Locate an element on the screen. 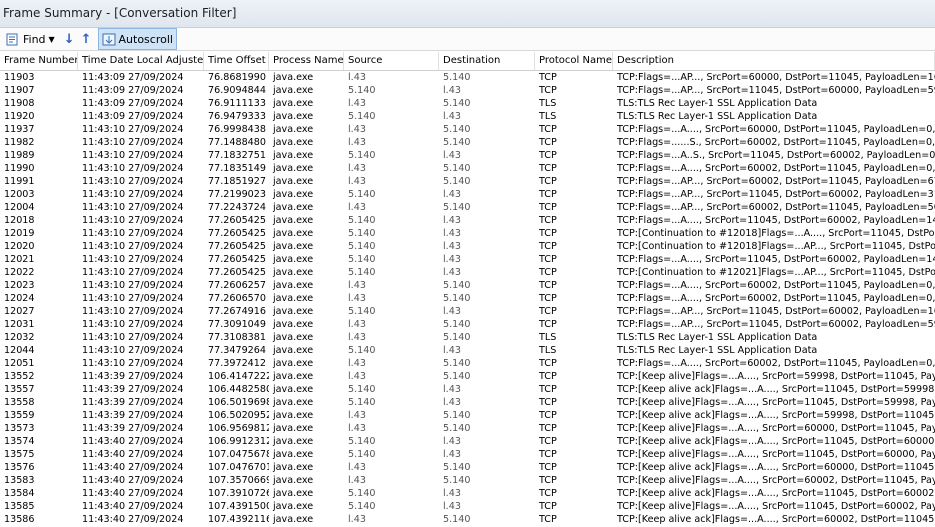 This screenshot has height=527, width=935. cell-frame-number: 12027 is located at coordinates (19, 311).